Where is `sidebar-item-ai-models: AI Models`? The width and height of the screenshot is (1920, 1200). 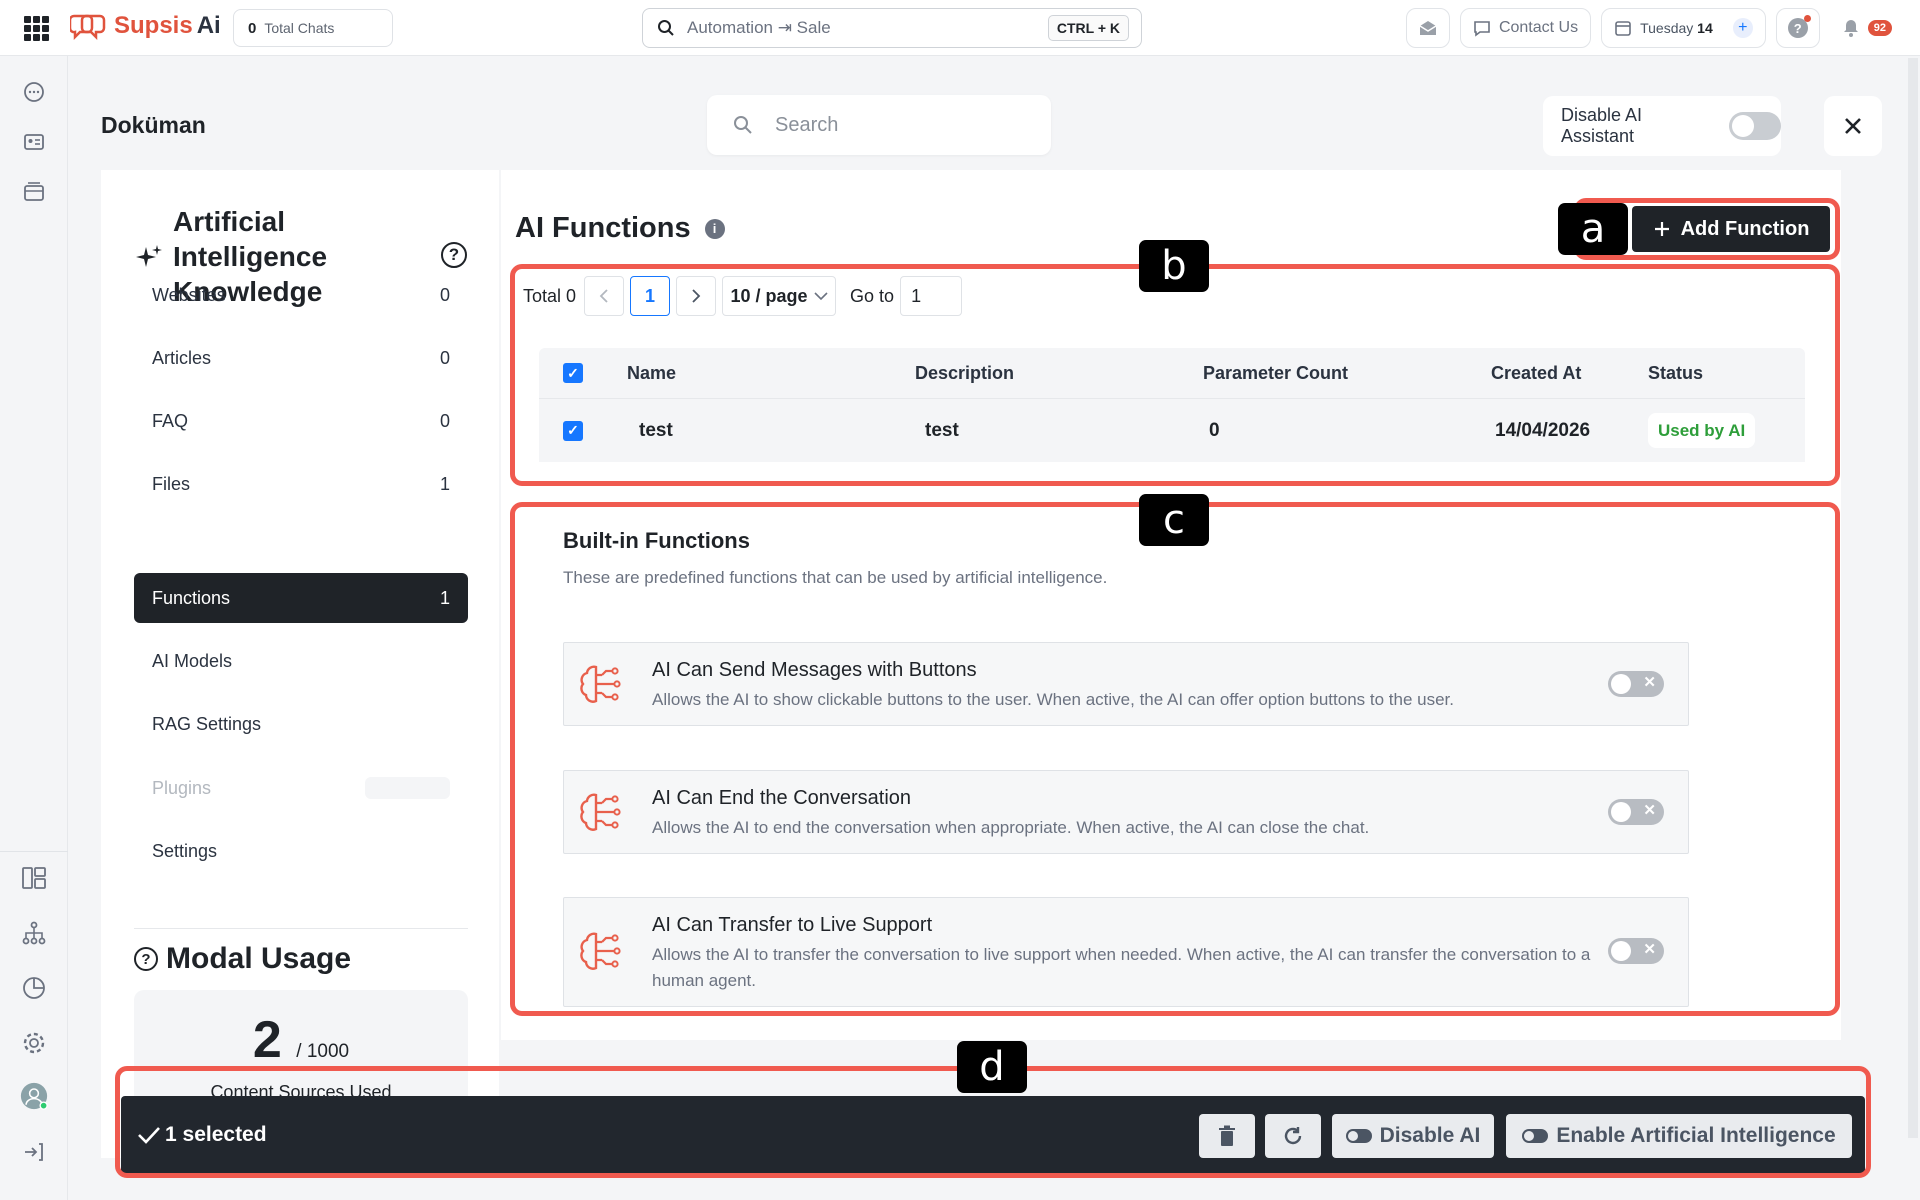 sidebar-item-ai-models: AI Models is located at coordinates (301, 661).